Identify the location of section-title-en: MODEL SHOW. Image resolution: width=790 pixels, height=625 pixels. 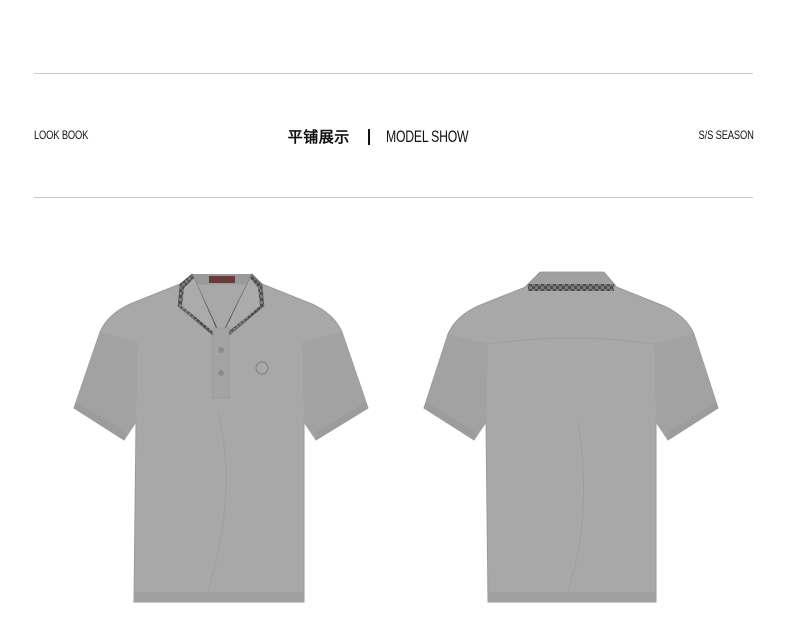
(427, 136).